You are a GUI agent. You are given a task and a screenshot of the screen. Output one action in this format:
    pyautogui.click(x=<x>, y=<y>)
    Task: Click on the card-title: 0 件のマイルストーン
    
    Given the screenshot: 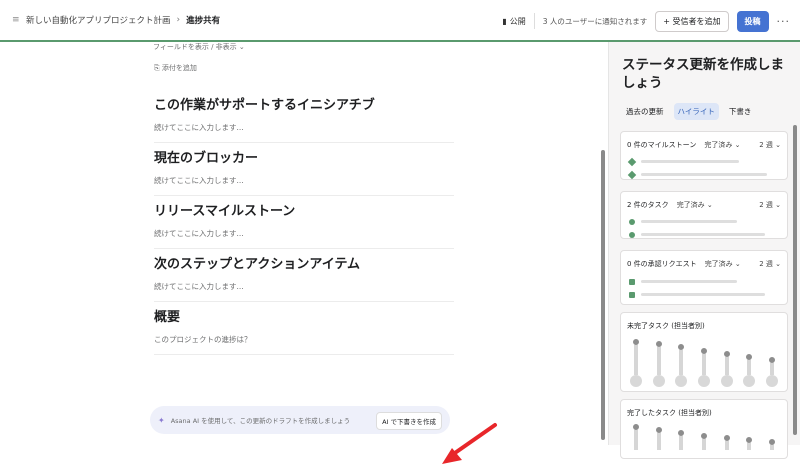 What is the action you would take?
    pyautogui.click(x=662, y=145)
    